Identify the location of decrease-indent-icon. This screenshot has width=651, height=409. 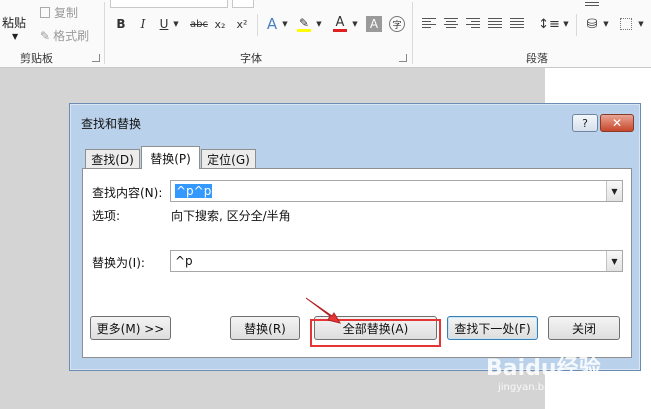
(592, 8).